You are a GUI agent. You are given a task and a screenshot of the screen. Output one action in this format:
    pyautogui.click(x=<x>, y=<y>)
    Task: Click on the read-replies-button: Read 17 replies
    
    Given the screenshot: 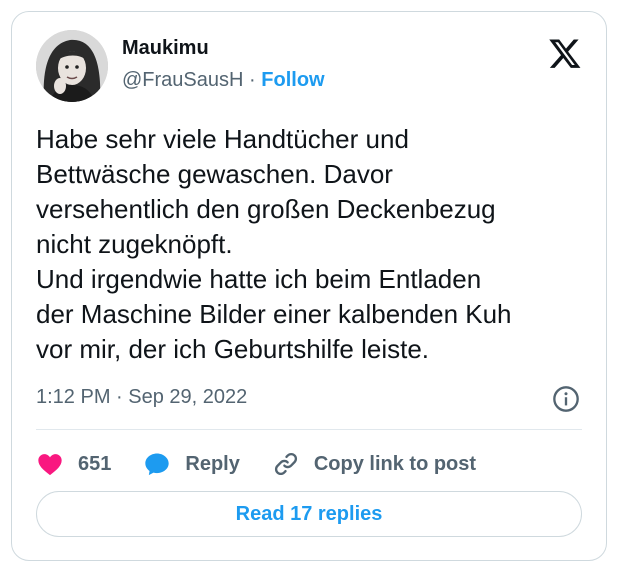 What is the action you would take?
    pyautogui.click(x=309, y=514)
    